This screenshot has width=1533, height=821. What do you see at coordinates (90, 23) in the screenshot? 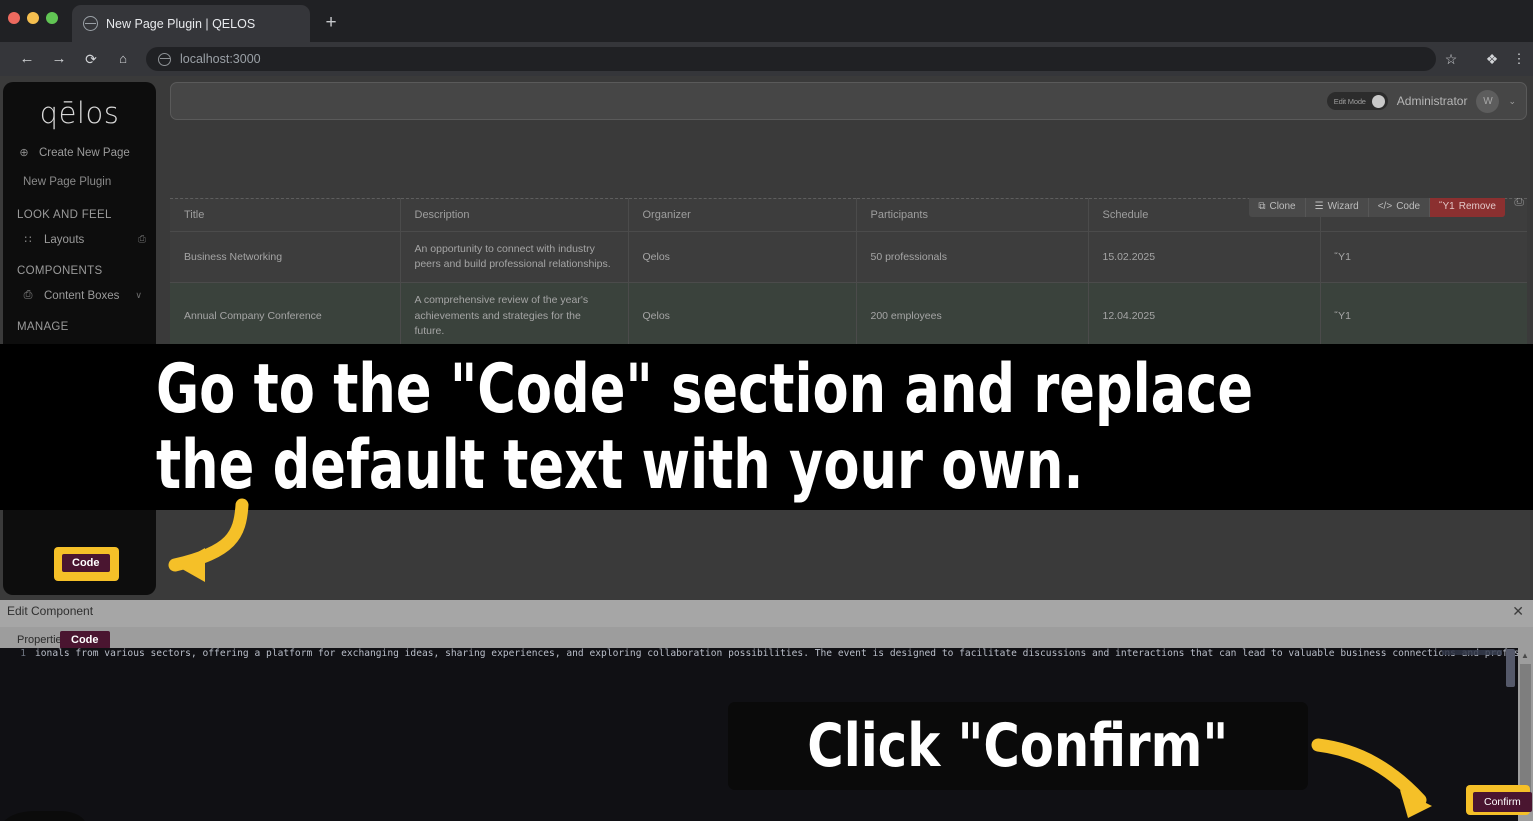
I see `globe-icon` at bounding box center [90, 23].